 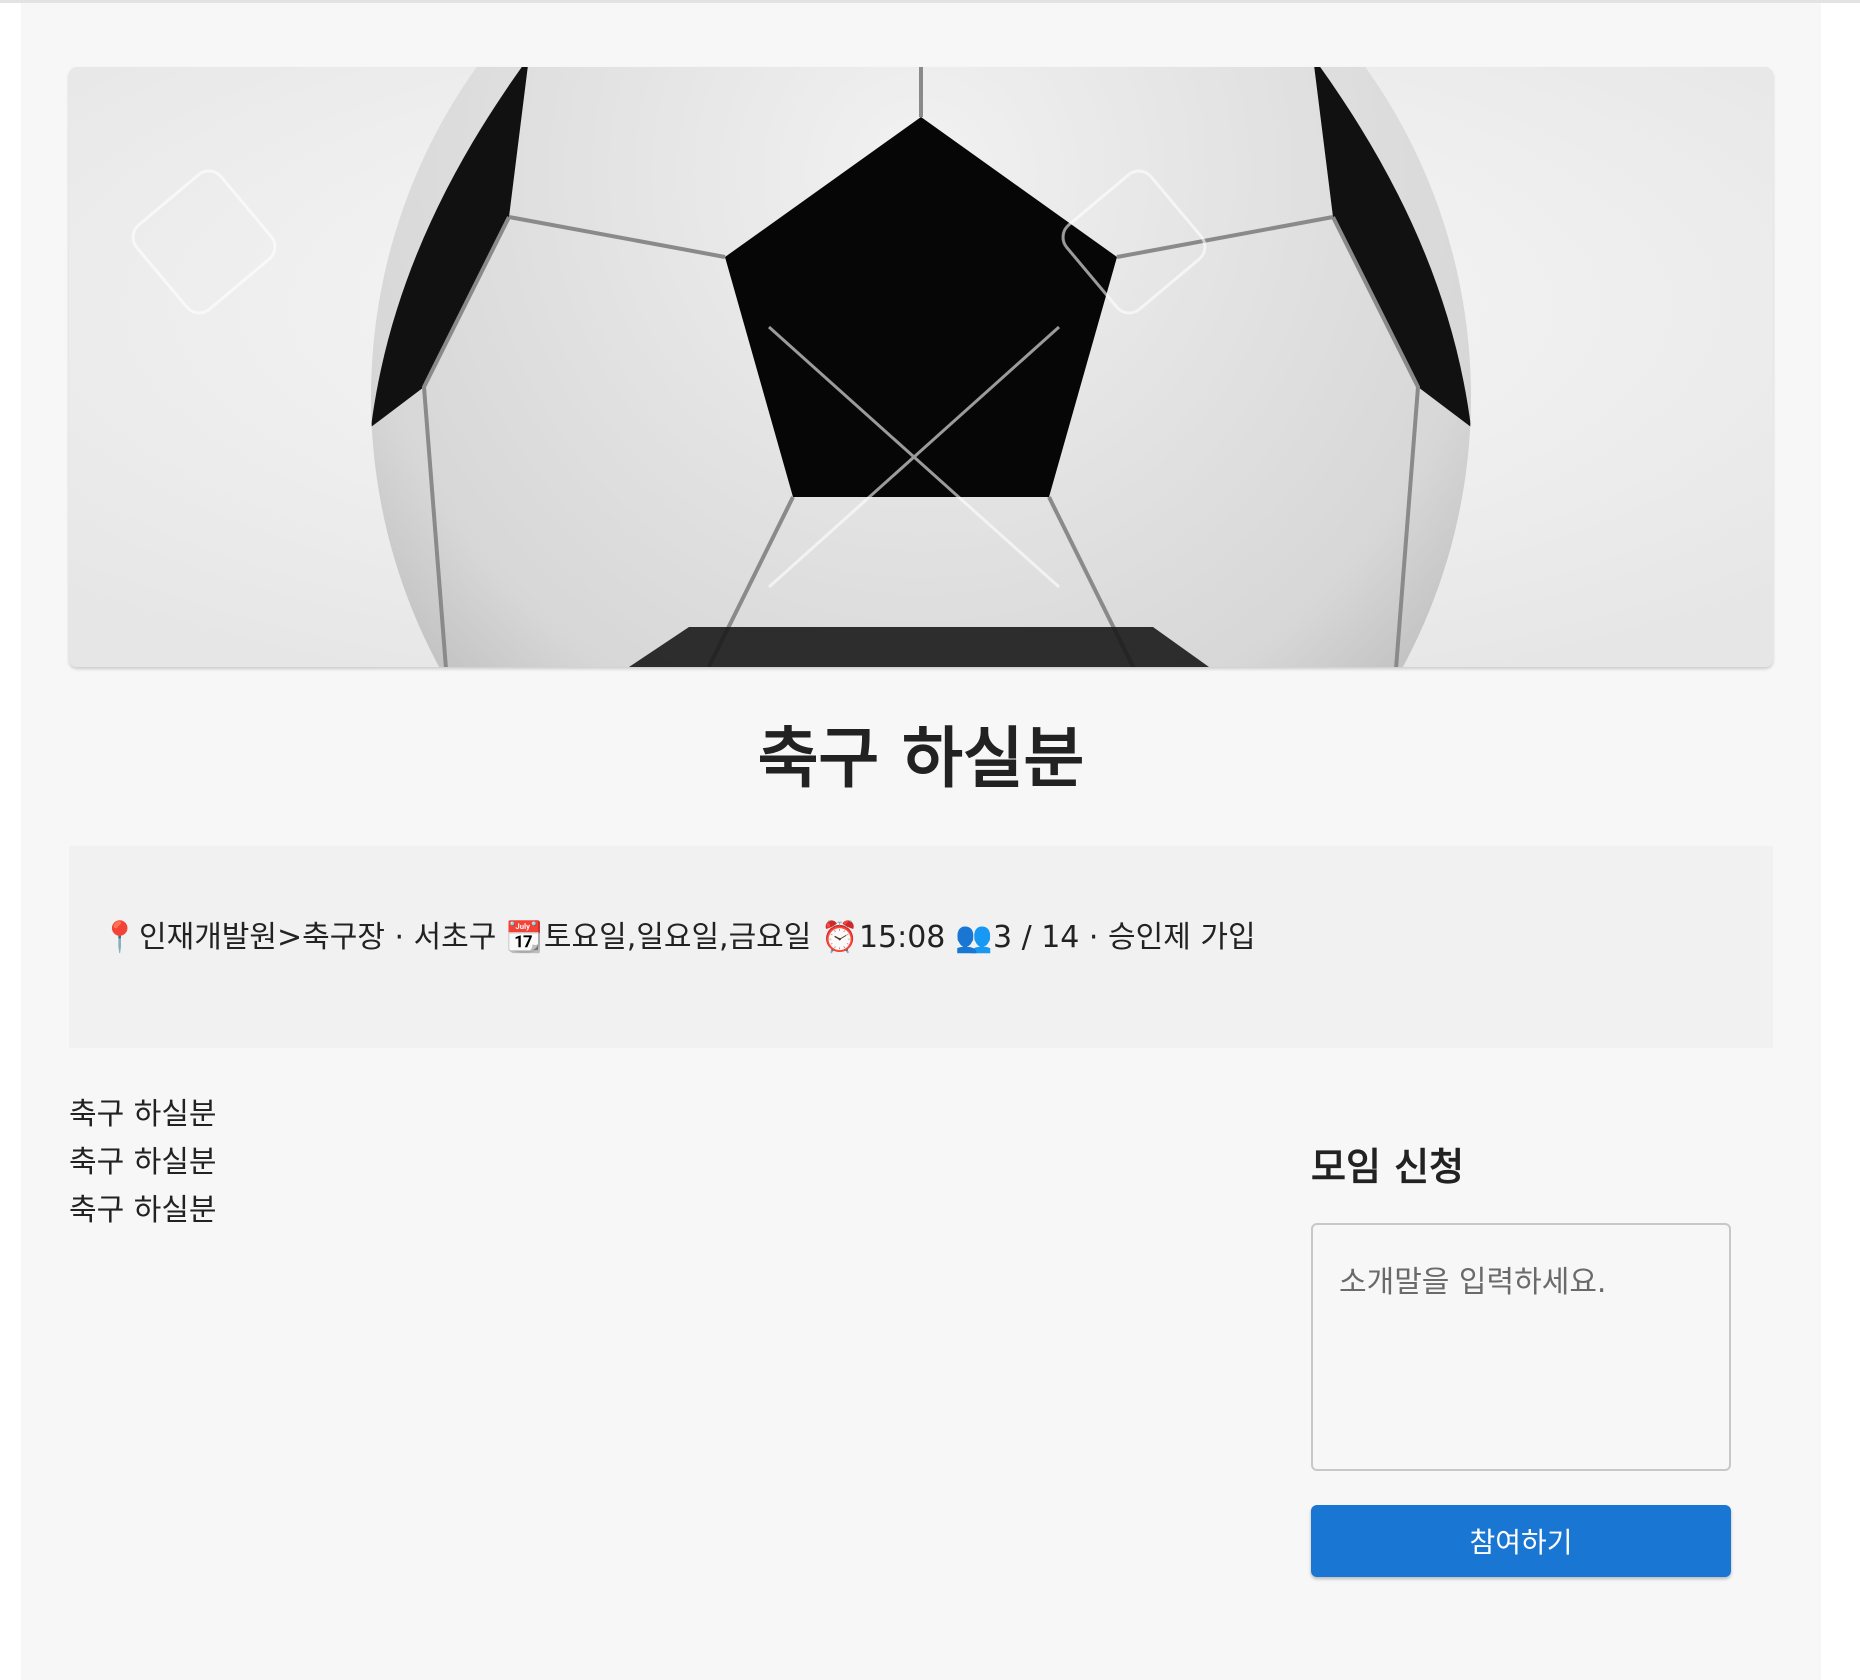 What do you see at coordinates (973, 937) in the screenshot?
I see `members-icon: 👥` at bounding box center [973, 937].